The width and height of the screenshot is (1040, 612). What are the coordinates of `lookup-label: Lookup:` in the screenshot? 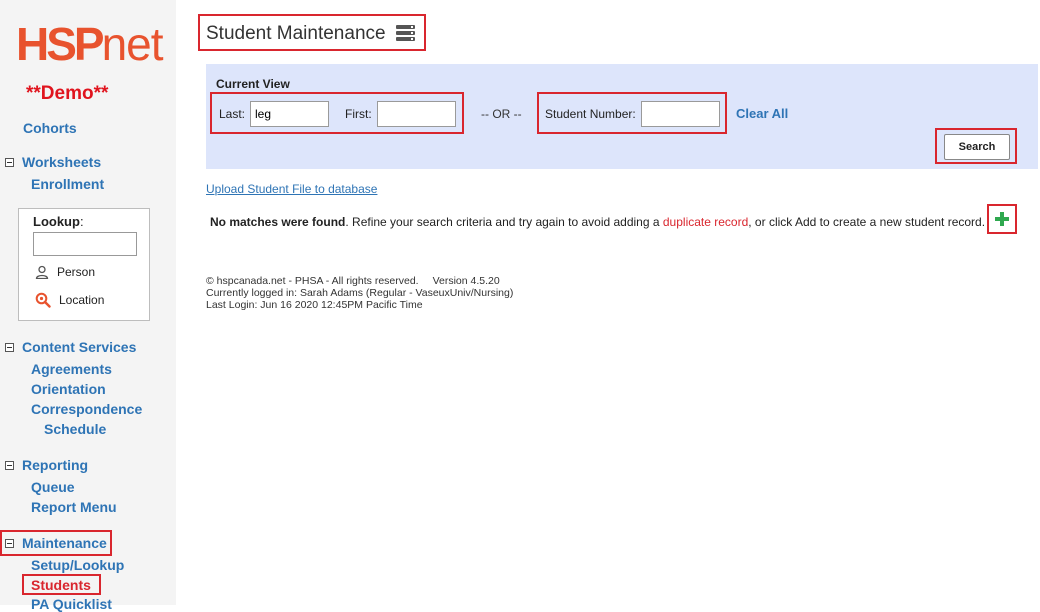 It's located at (58, 221).